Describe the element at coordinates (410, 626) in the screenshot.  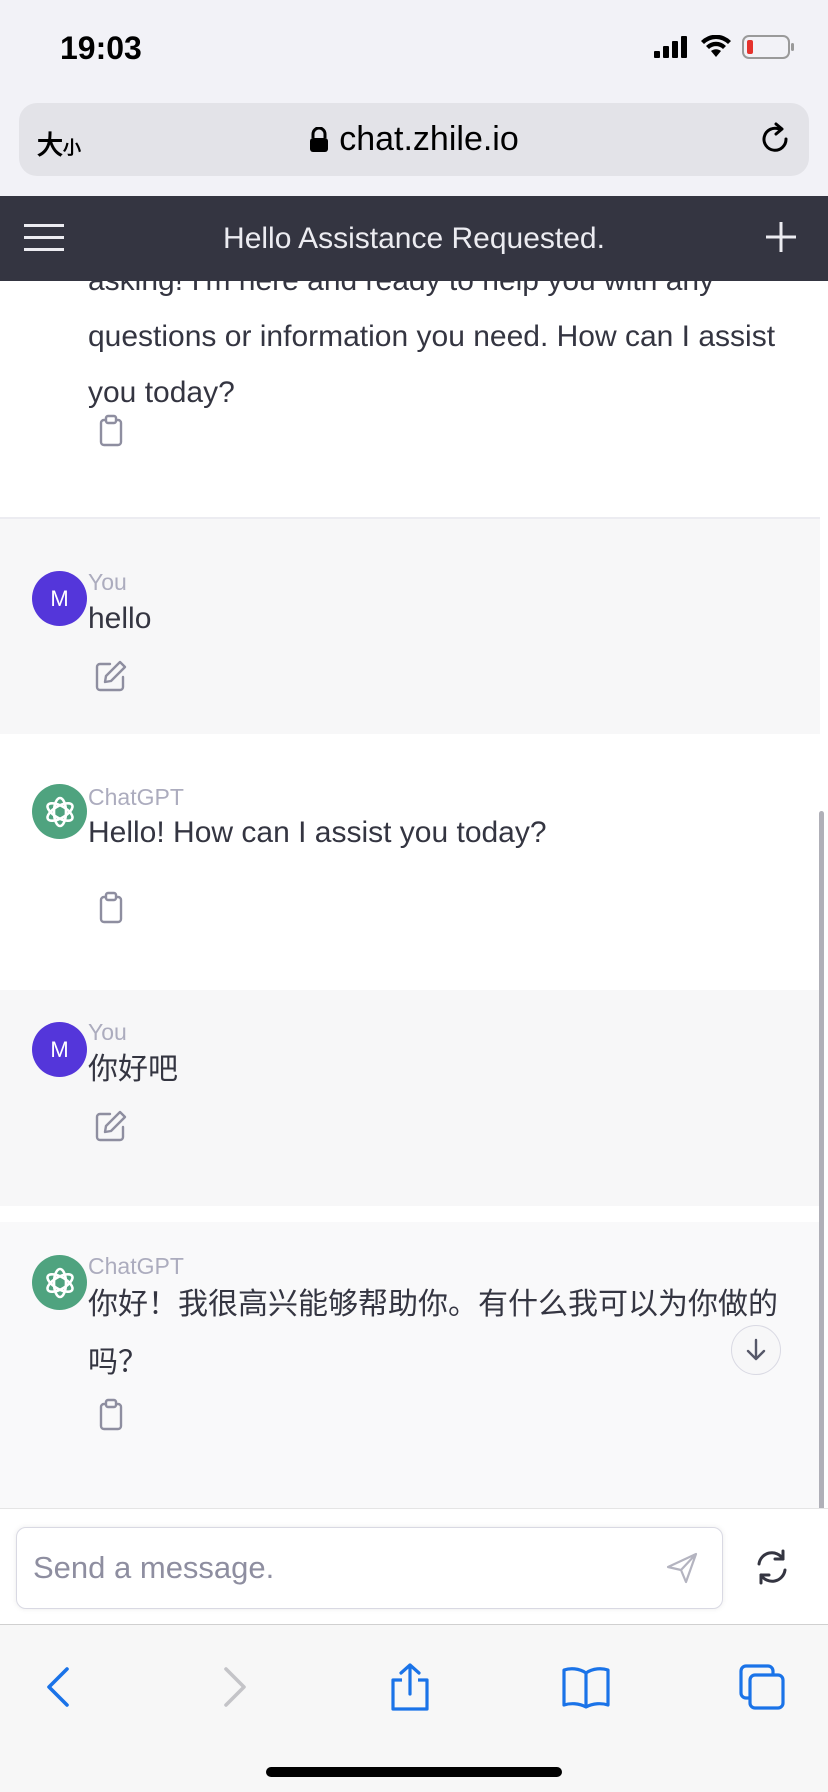
I see `user-message: M You hello` at that location.